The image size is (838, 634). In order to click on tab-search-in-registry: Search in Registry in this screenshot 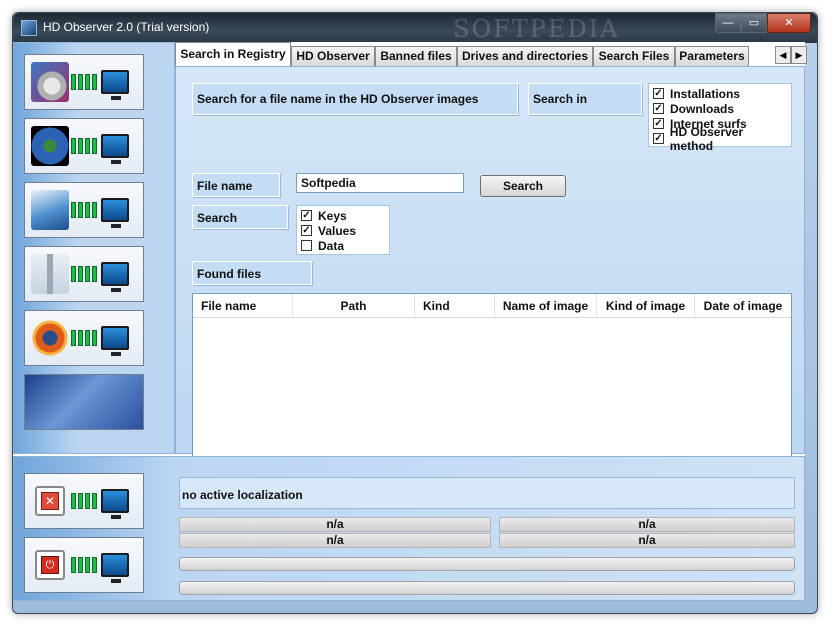, I will do `click(233, 54)`.